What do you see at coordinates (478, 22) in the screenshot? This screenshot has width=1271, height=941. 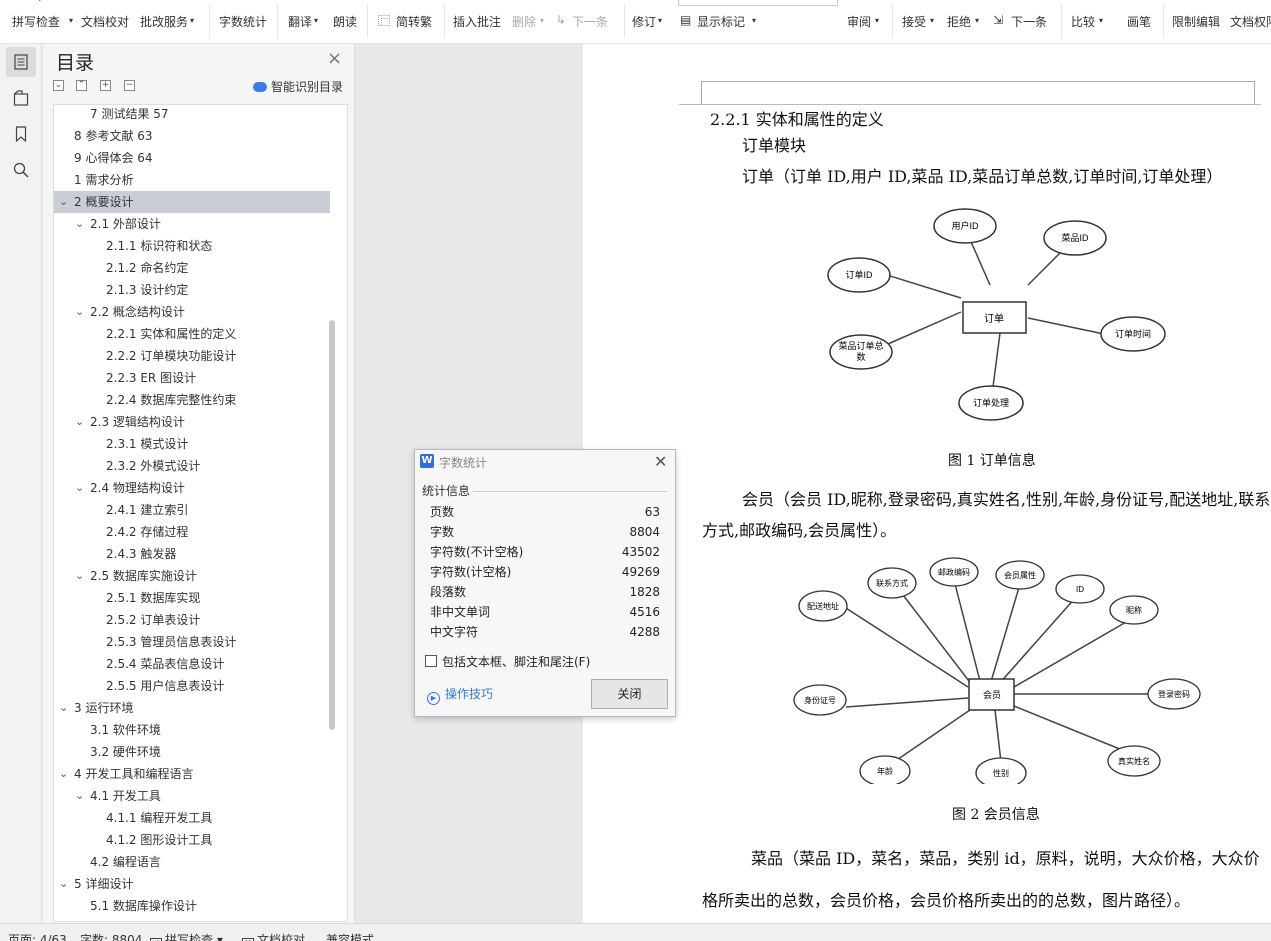 I see `insert-comment-button: 插入批注` at bounding box center [478, 22].